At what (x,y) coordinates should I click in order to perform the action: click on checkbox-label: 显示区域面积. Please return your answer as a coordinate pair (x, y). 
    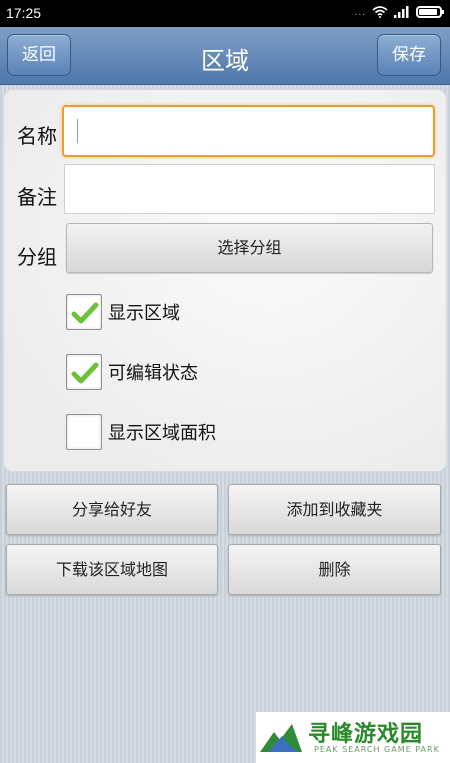
    Looking at the image, I should click on (162, 433).